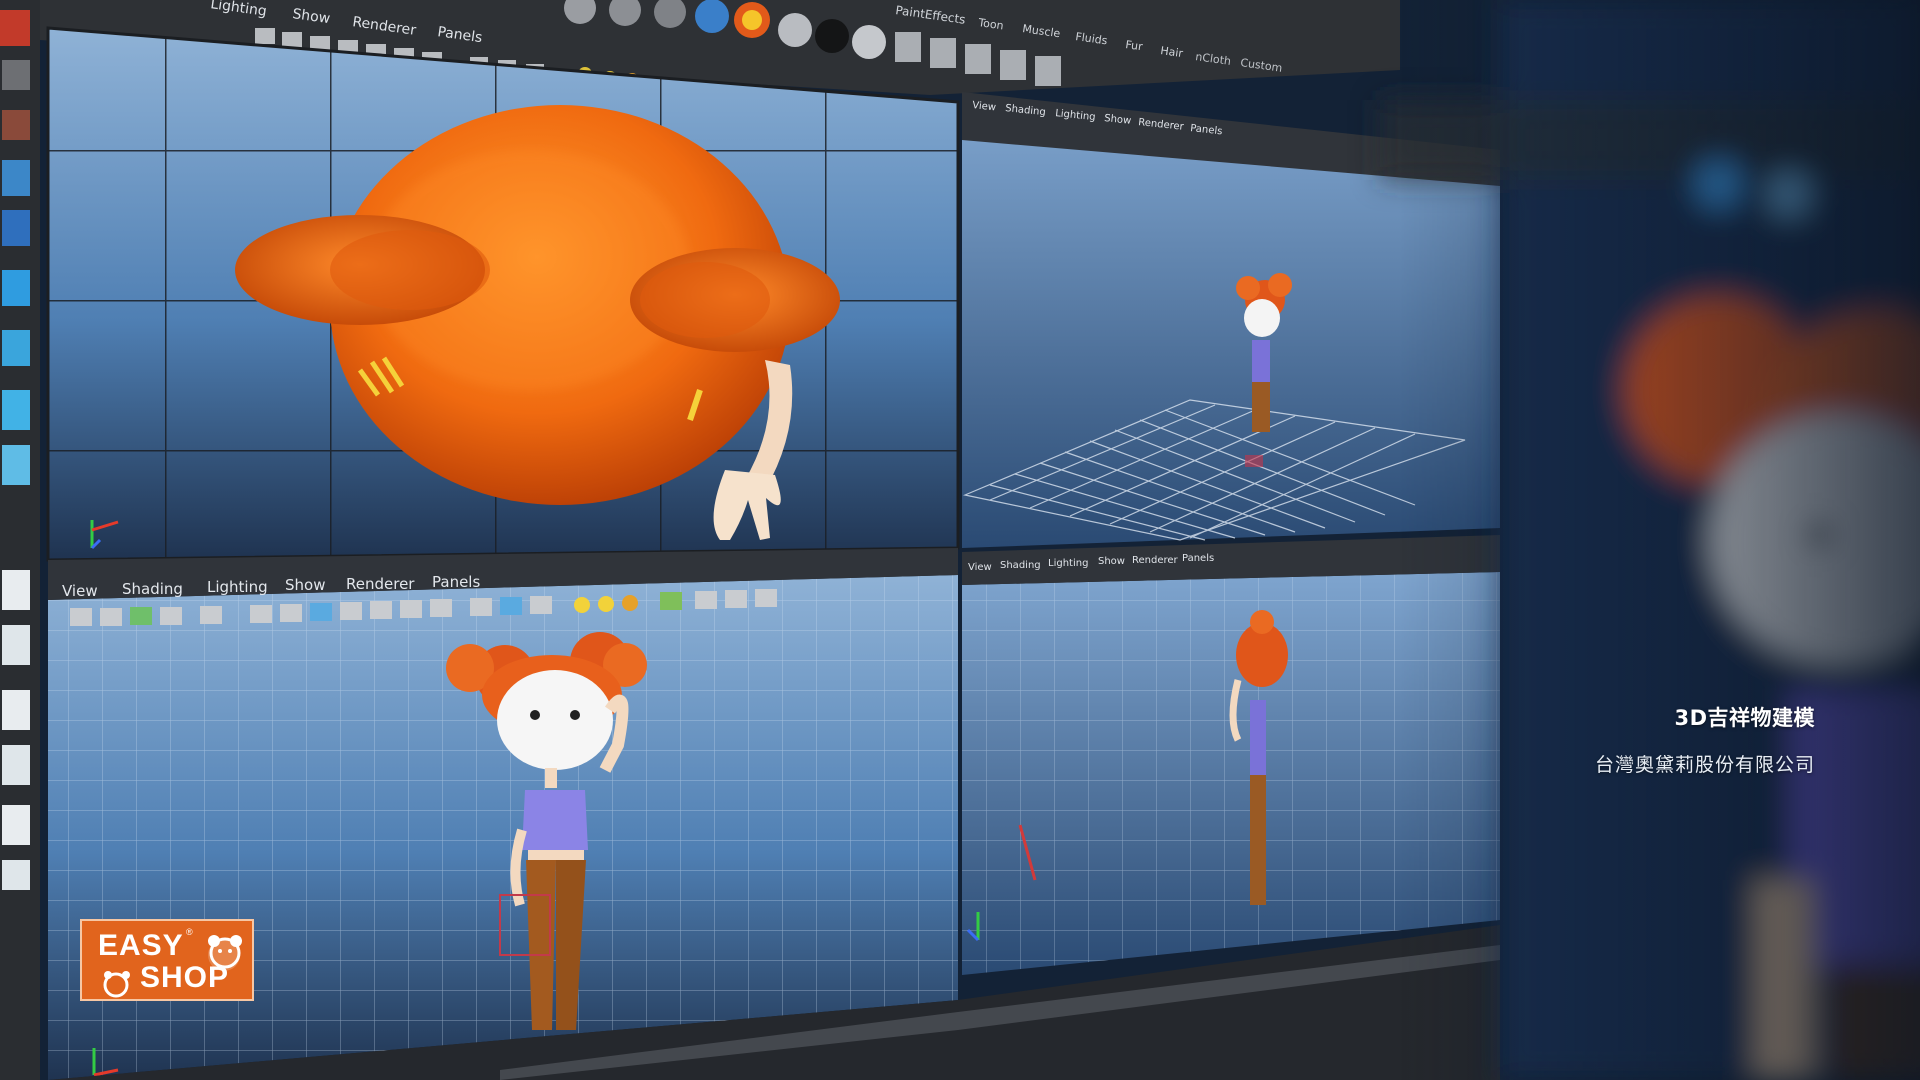 This screenshot has width=1920, height=1080. I want to click on menu-renderer-br: Renderer, so click(1155, 560).